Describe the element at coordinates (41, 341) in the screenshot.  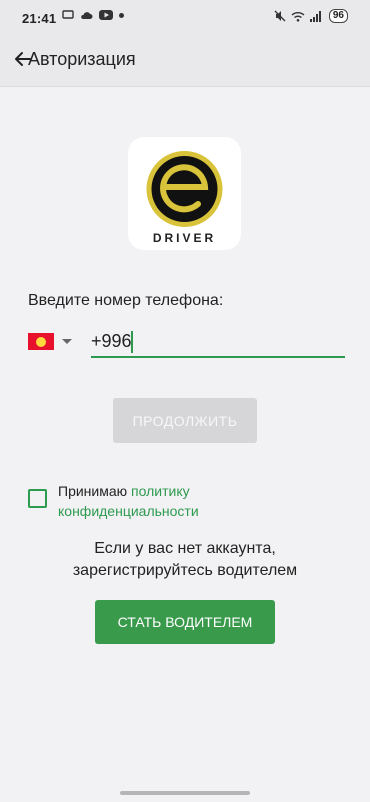
I see `kyrgyzstan-flag-icon` at that location.